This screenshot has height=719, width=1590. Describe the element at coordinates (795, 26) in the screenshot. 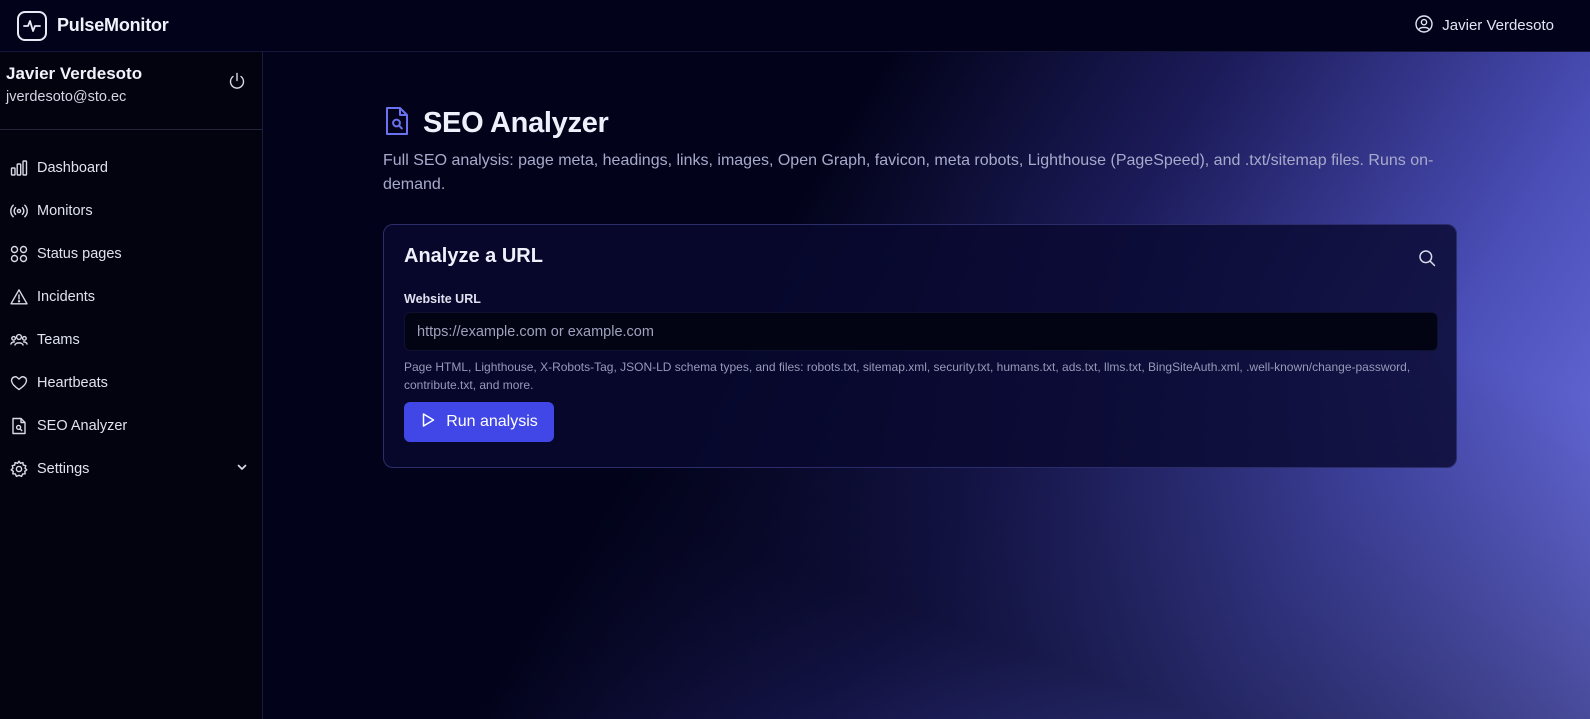

I see `top-bar: PulseMonitor Javier Verdesoto` at that location.